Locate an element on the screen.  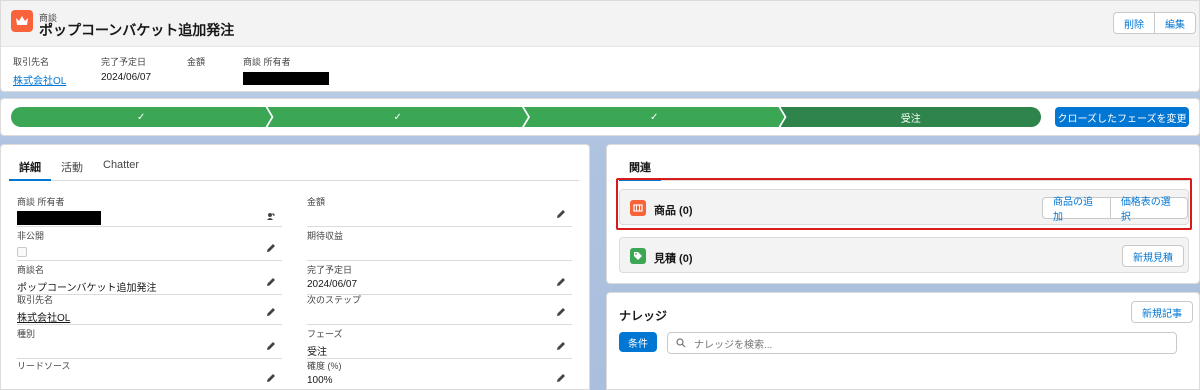
field-amount: 金額 is located at coordinates (439, 211).